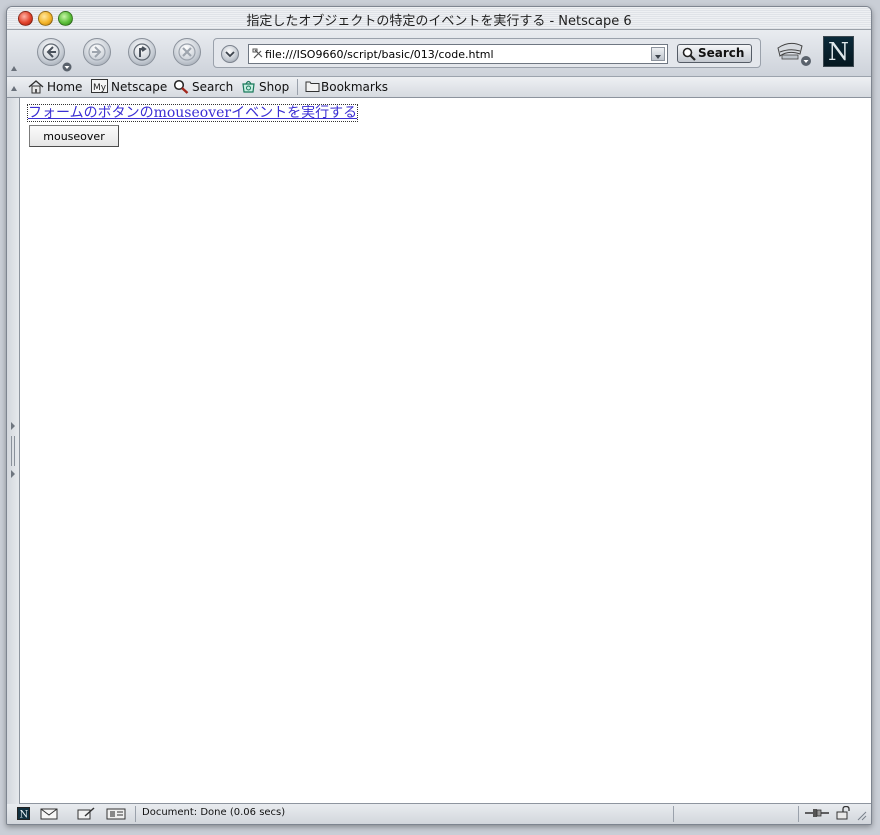 The height and width of the screenshot is (835, 880). I want to click on forward-arrow-icon, so click(97, 52).